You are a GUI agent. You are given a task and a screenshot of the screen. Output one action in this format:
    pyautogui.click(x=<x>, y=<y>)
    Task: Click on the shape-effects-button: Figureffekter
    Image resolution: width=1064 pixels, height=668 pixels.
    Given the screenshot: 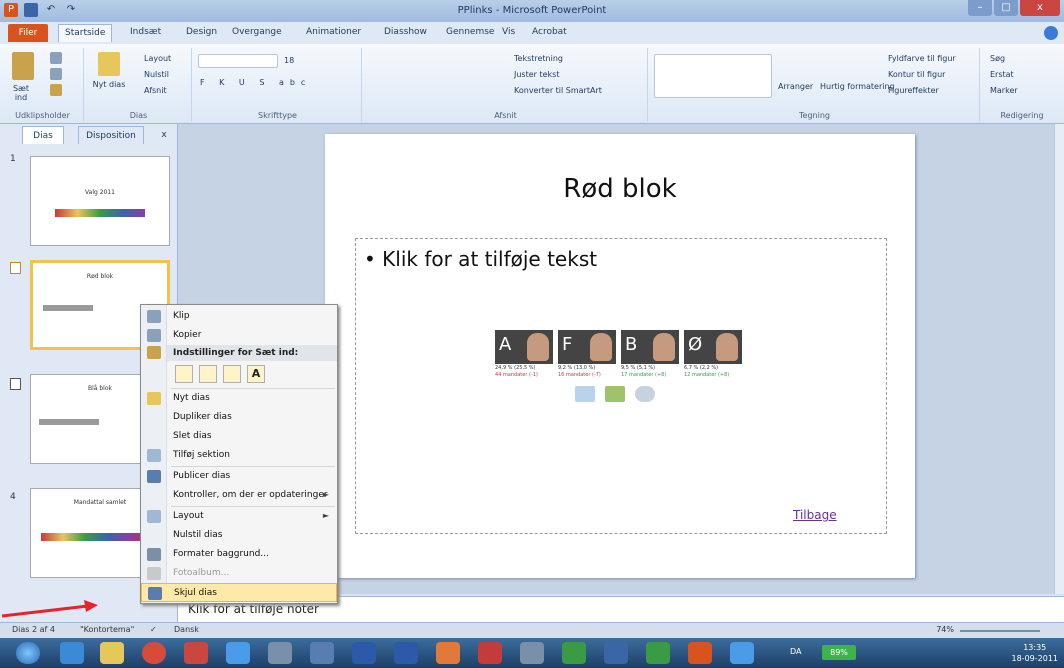 What is the action you would take?
    pyautogui.click(x=913, y=90)
    